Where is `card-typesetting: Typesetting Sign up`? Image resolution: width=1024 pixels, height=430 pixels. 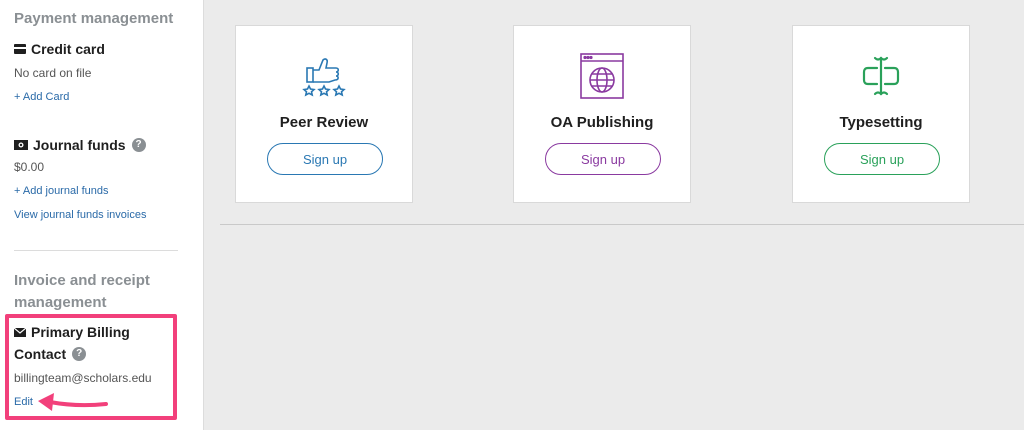 card-typesetting: Typesetting Sign up is located at coordinates (881, 114).